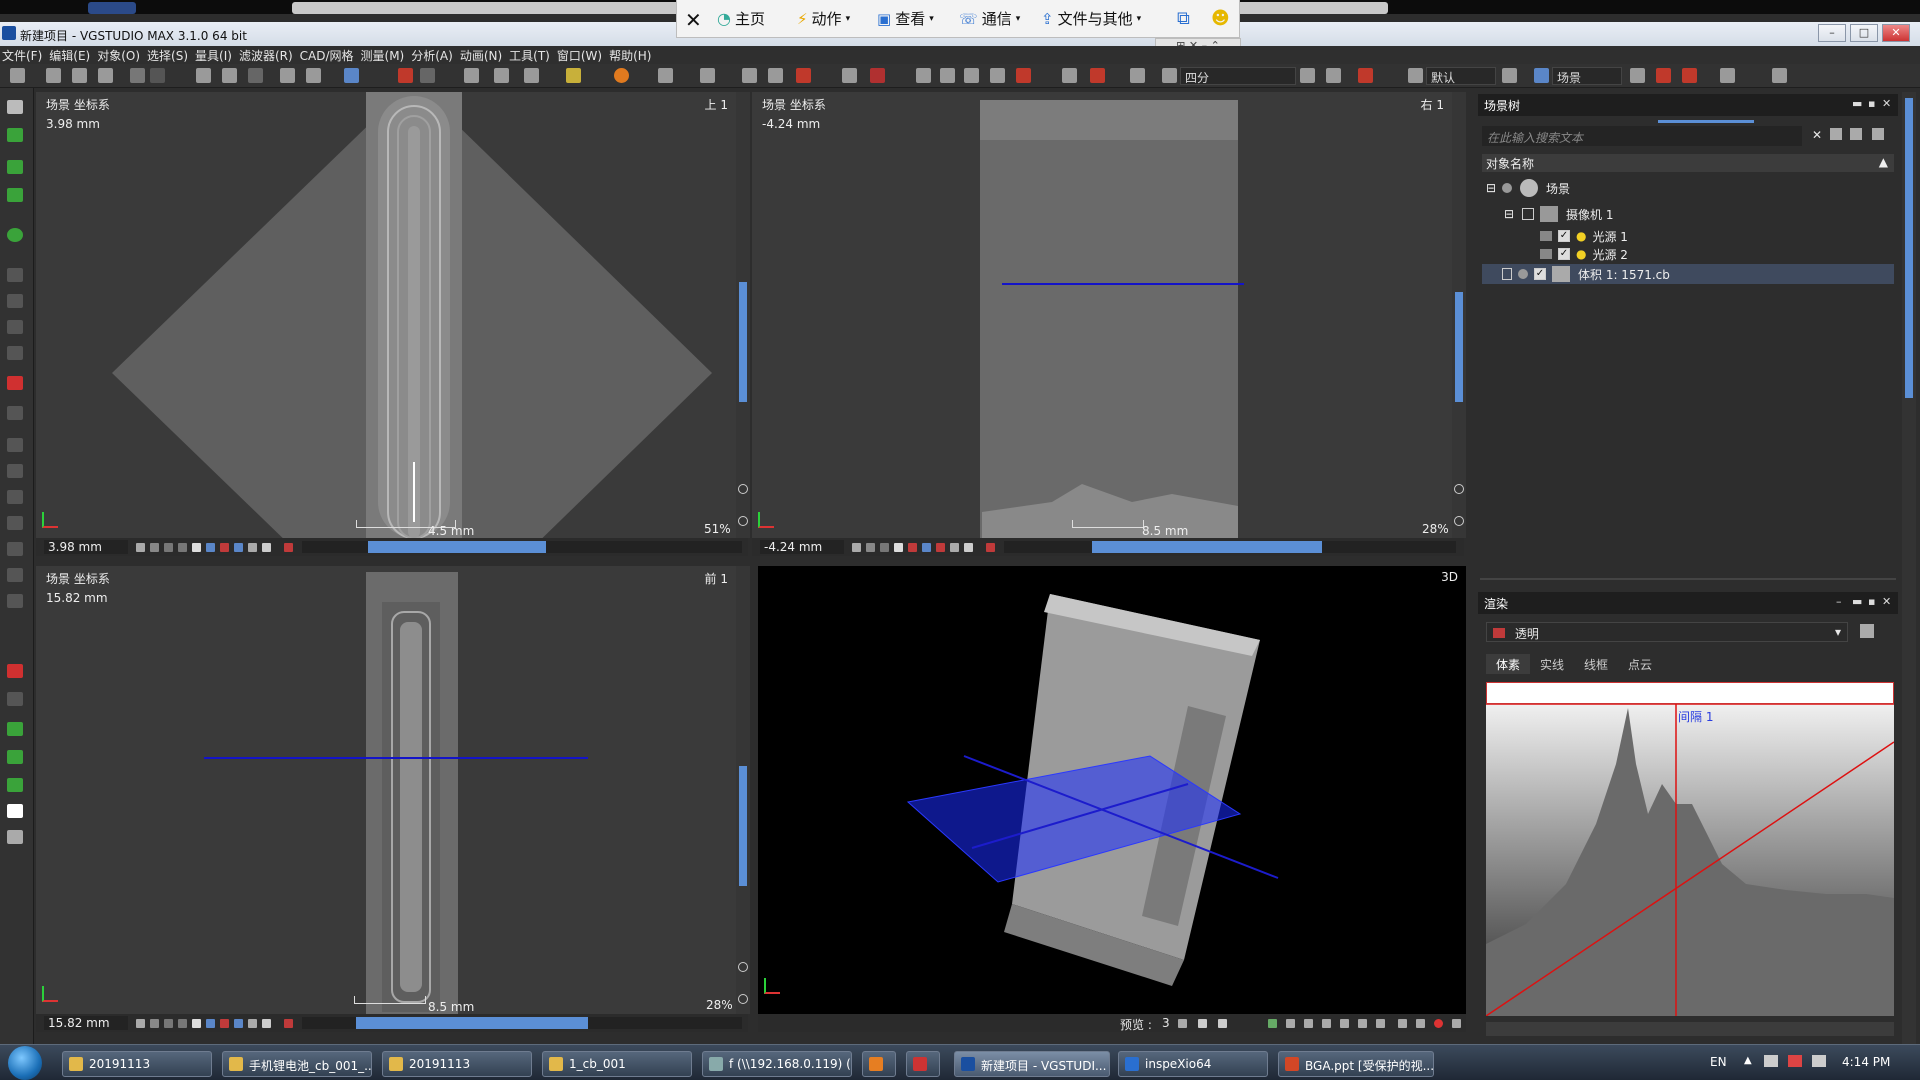 The image size is (1920, 1080). Describe the element at coordinates (15, 301) in the screenshot. I see `sphere-roi-icon` at that location.